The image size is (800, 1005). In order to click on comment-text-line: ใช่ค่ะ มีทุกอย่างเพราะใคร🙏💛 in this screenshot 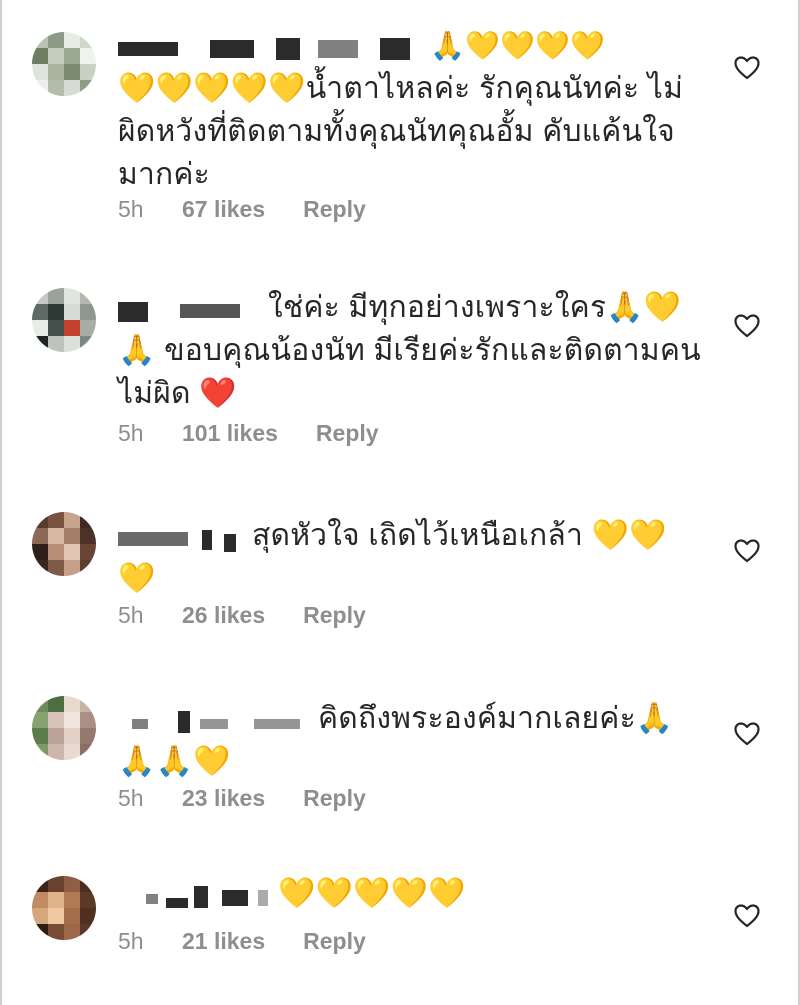, I will do `click(475, 307)`.